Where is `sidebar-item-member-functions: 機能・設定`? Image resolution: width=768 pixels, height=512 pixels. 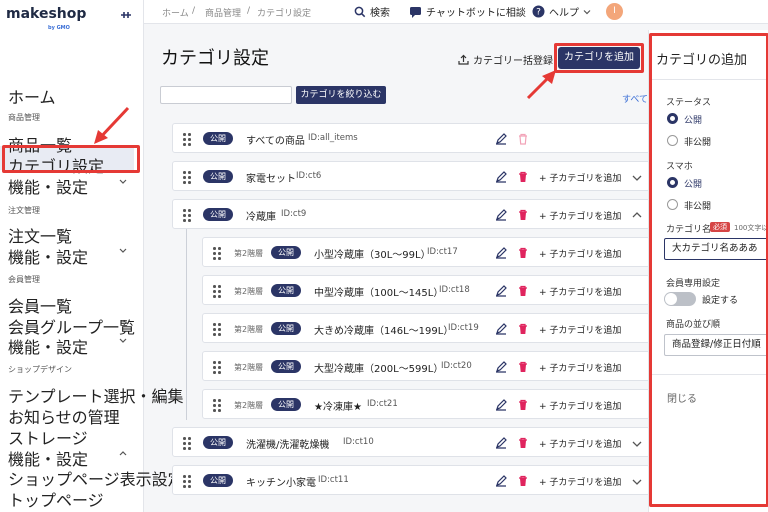
sidebar-item-member-functions: 機能・設定 is located at coordinates (48, 346).